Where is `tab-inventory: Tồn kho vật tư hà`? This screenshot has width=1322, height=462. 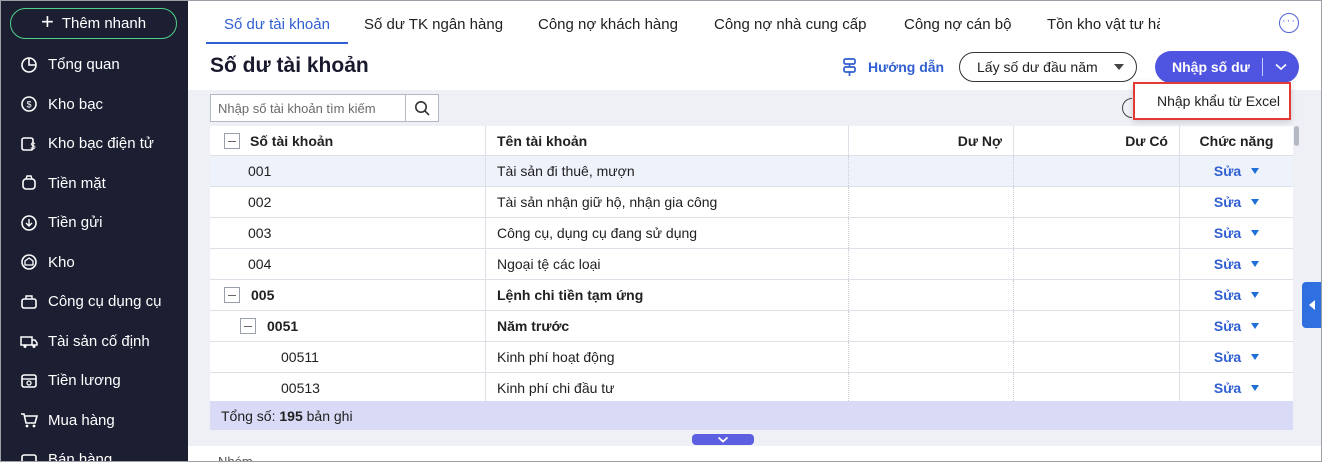 tab-inventory: Tồn kho vật tư hà is located at coordinates (1103, 22).